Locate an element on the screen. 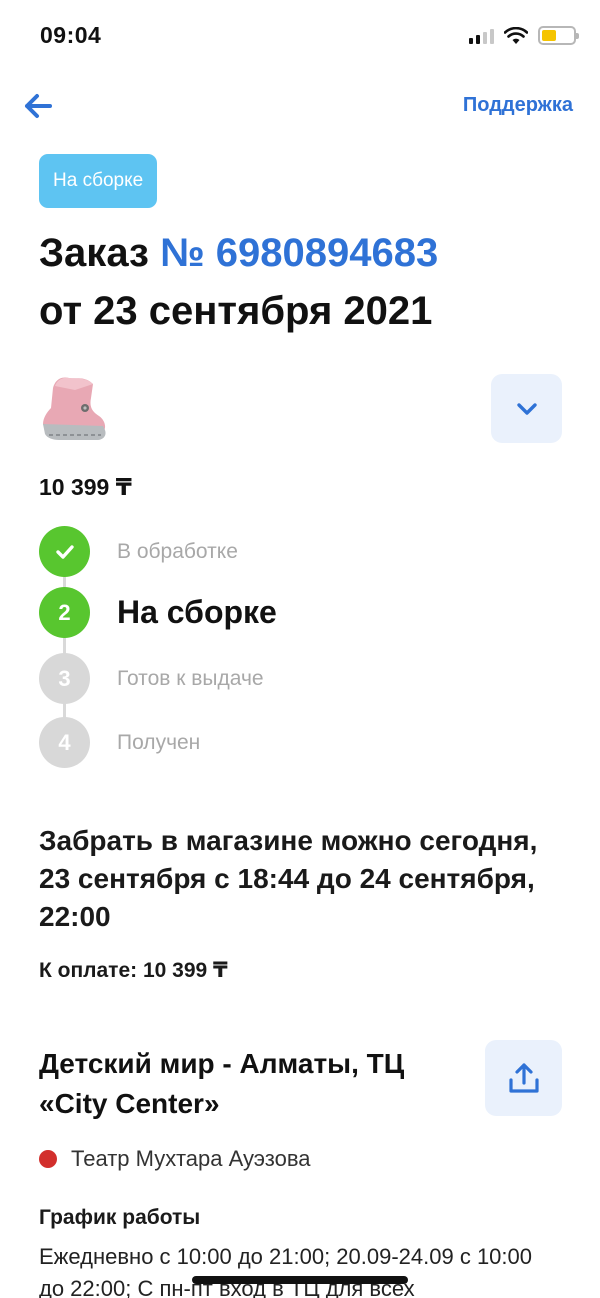 Image resolution: width=600 pixels, height=1298 pixels. battery-fill is located at coordinates (549, 35).